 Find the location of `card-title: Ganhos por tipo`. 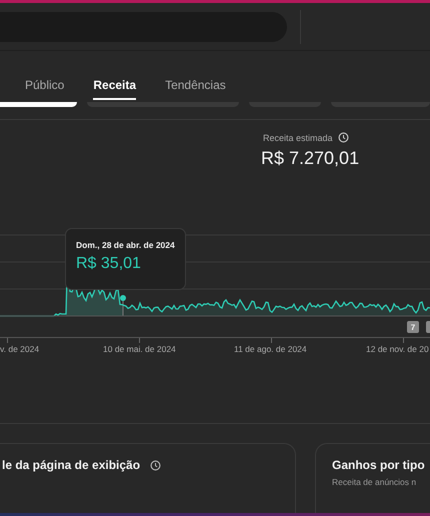

card-title: Ganhos por tipo is located at coordinates (378, 465).